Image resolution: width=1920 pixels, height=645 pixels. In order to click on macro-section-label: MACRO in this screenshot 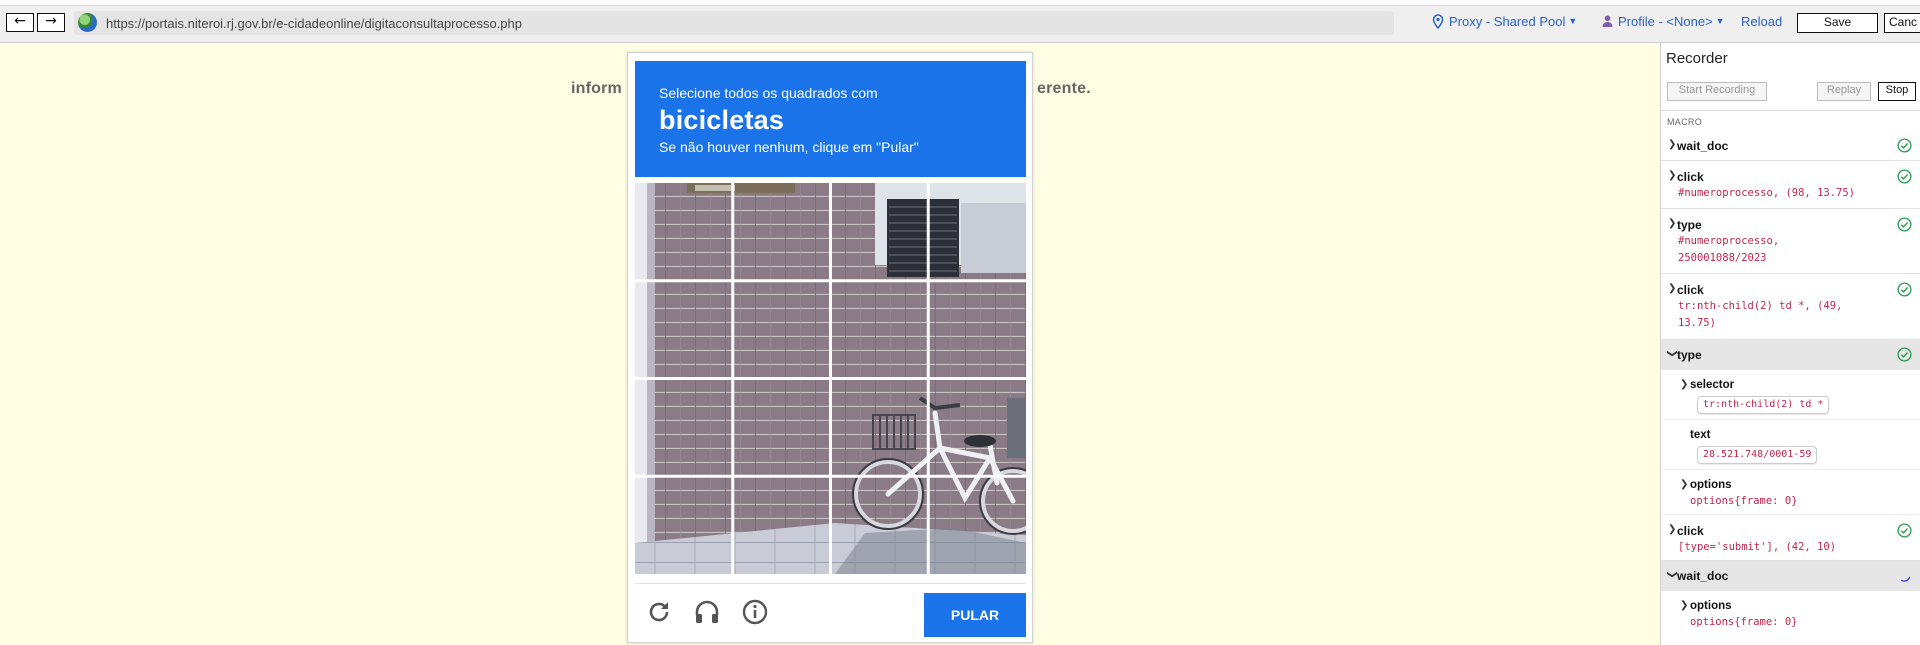, I will do `click(1684, 122)`.